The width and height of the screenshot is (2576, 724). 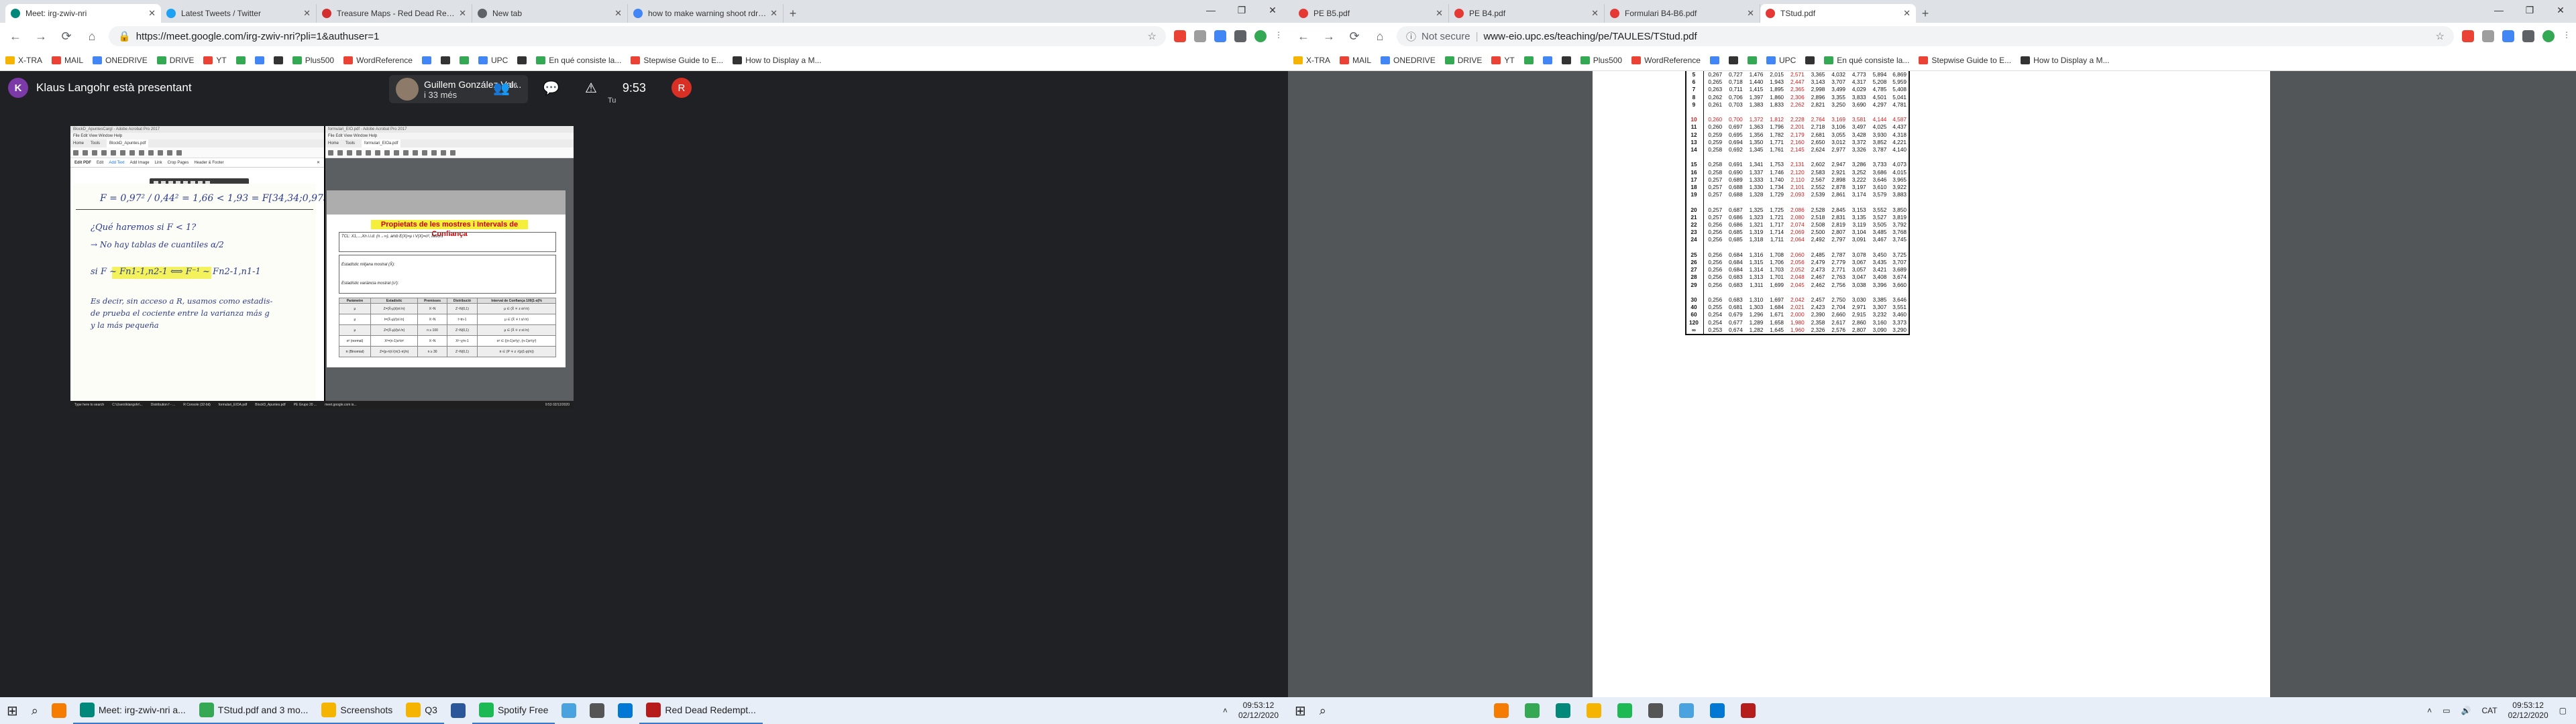 What do you see at coordinates (591, 89) in the screenshot?
I see `activities-icon: ⚠` at bounding box center [591, 89].